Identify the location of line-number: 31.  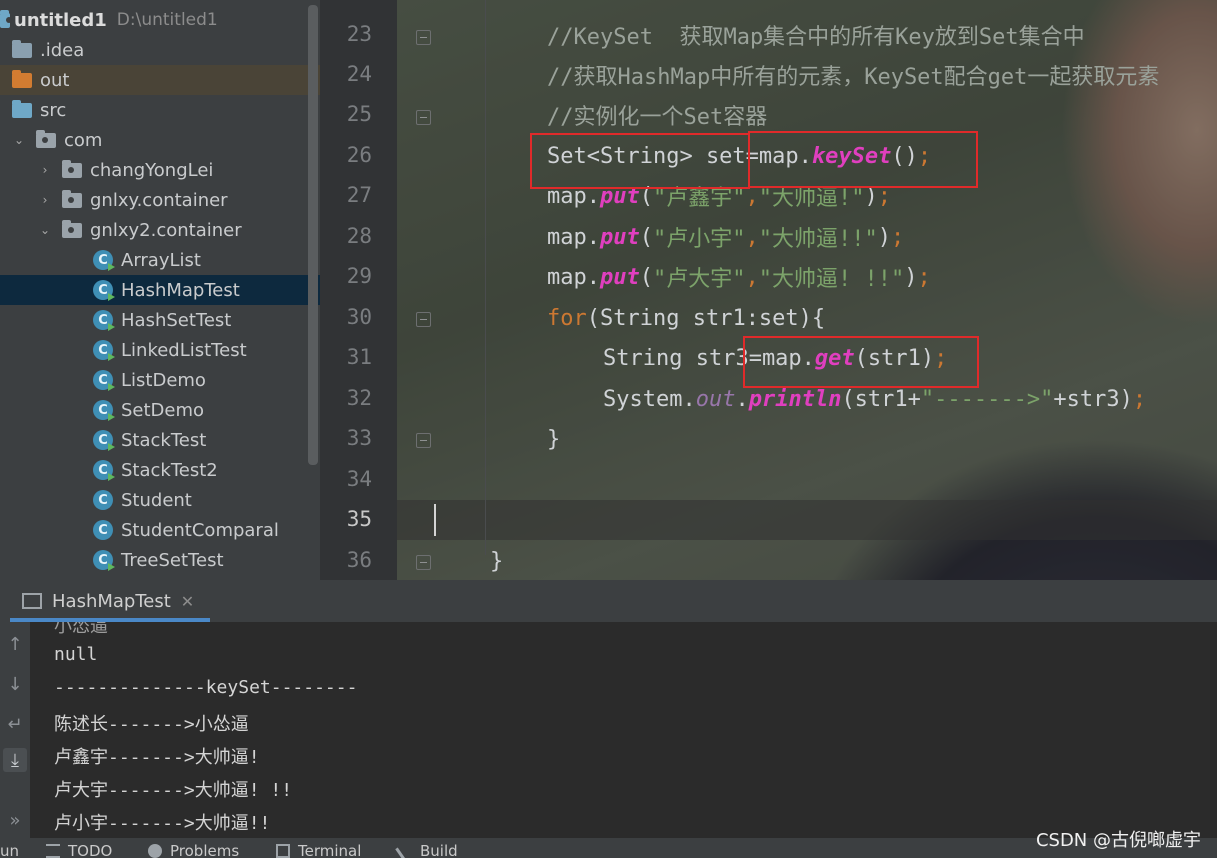
(359, 357).